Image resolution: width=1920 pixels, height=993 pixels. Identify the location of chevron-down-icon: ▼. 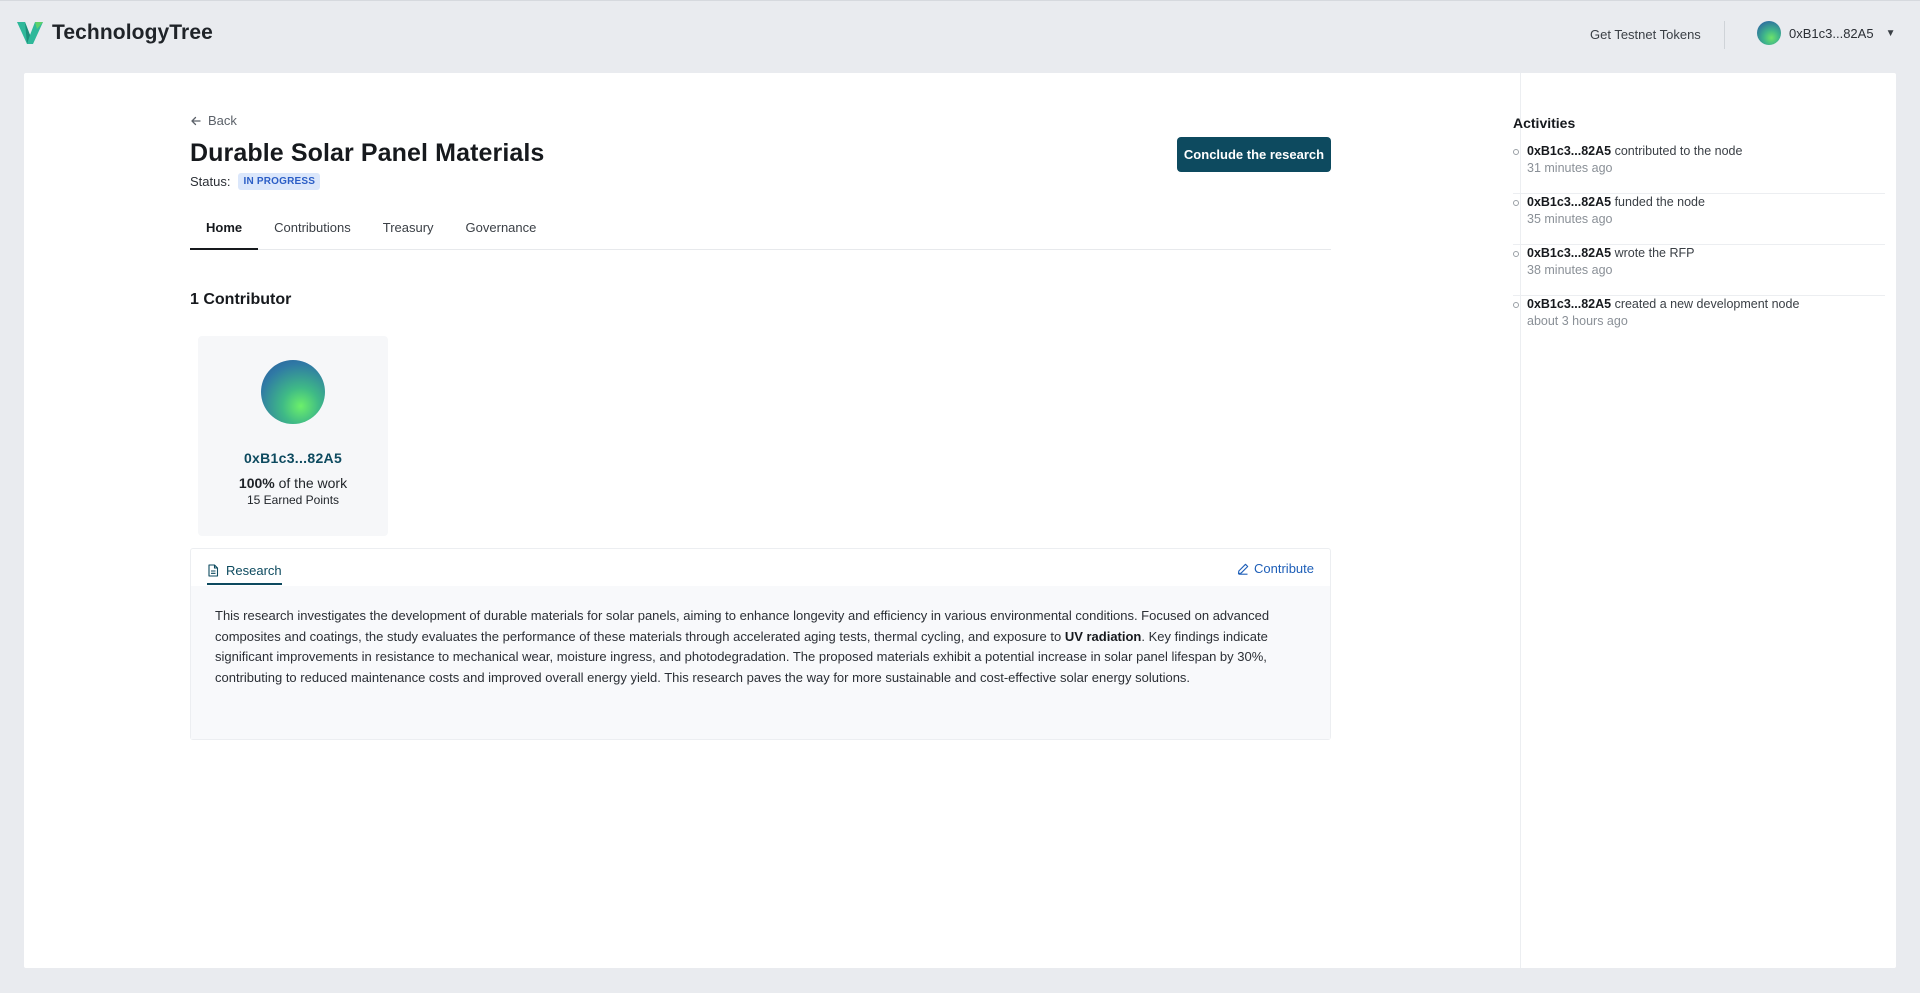
(1890, 33).